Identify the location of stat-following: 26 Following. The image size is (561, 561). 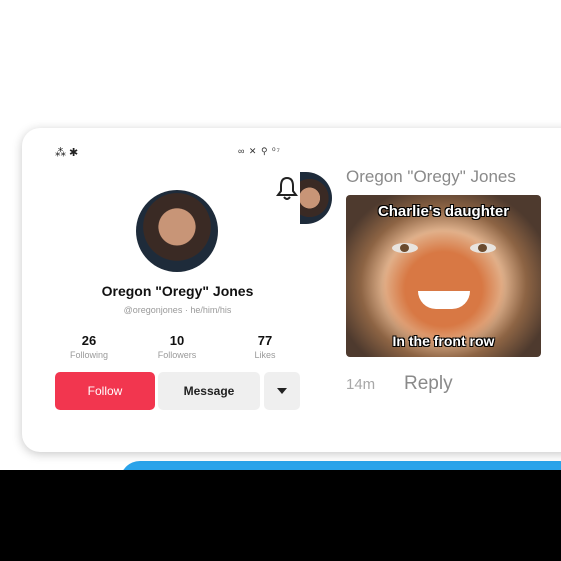
(89, 346).